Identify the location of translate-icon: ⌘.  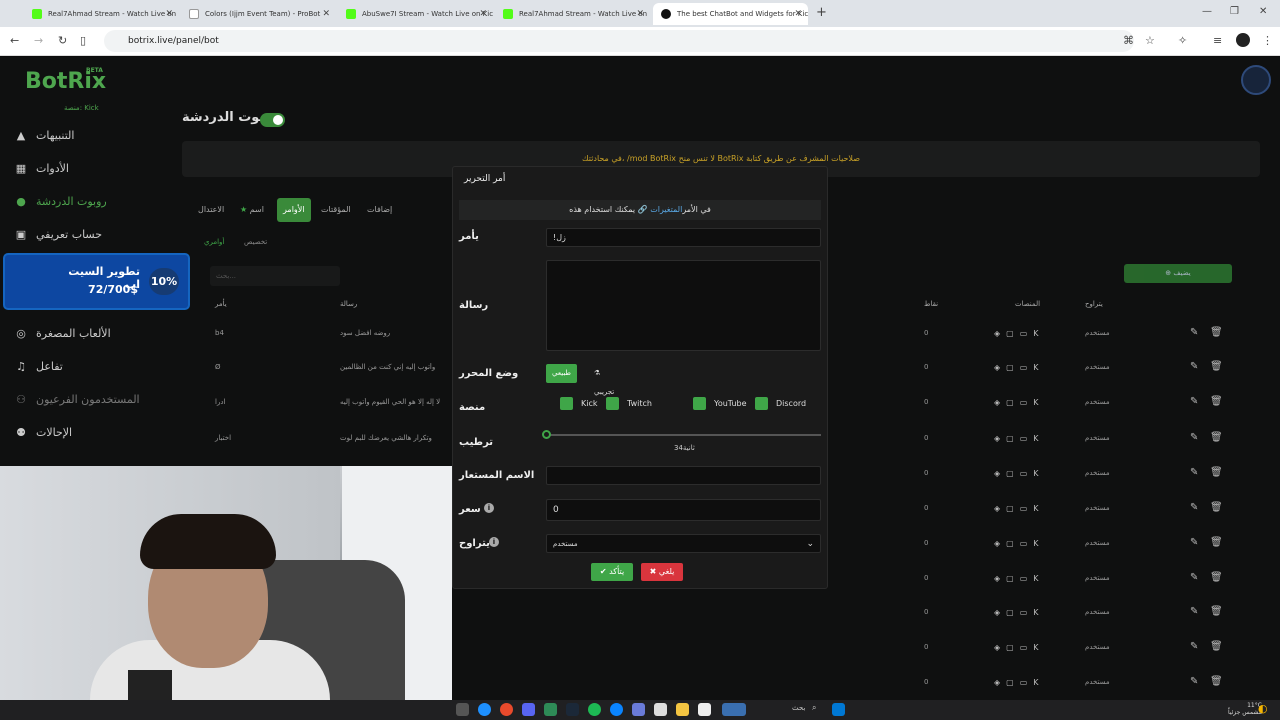
(1128, 40).